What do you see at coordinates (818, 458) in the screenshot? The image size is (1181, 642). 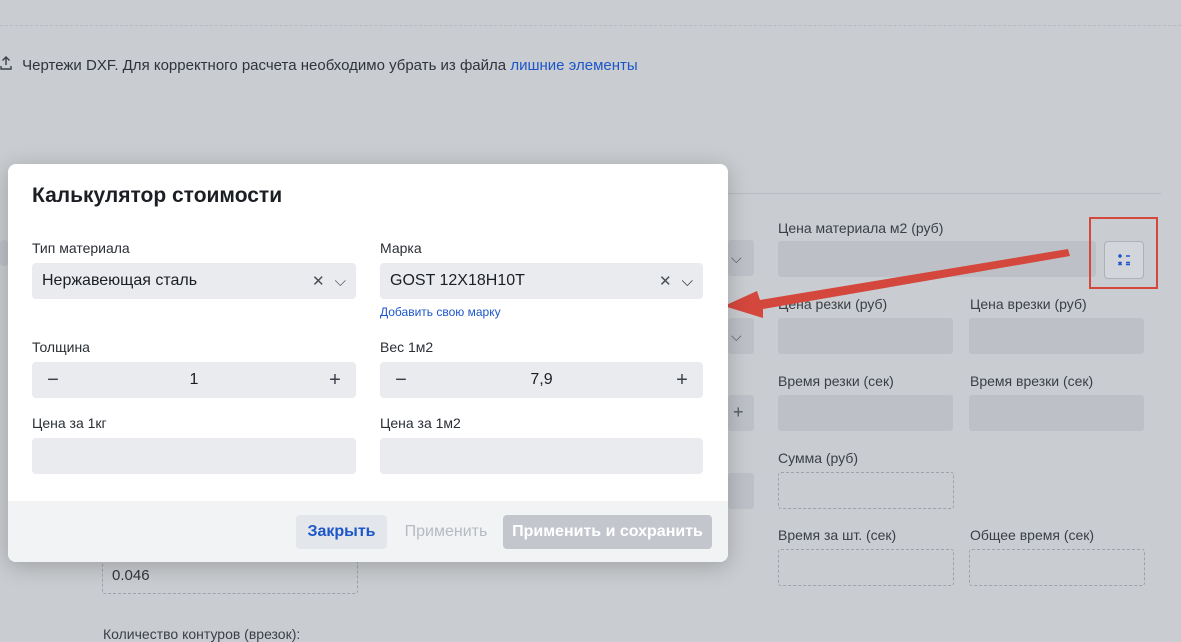 I see `sum-label: Сумма (руб)` at bounding box center [818, 458].